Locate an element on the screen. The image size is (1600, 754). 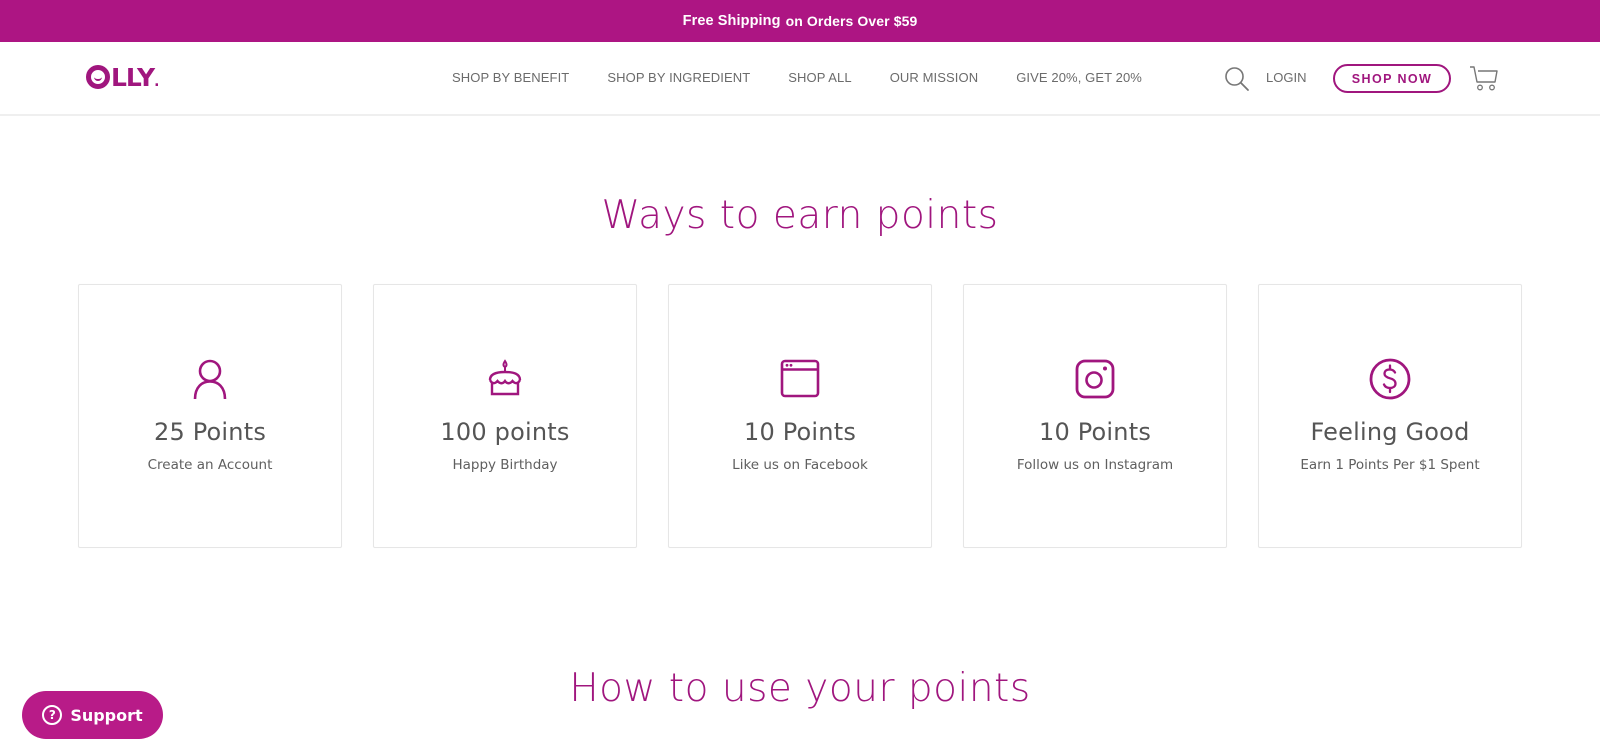
promo-strong-text: Free Shipping is located at coordinates (731, 21).